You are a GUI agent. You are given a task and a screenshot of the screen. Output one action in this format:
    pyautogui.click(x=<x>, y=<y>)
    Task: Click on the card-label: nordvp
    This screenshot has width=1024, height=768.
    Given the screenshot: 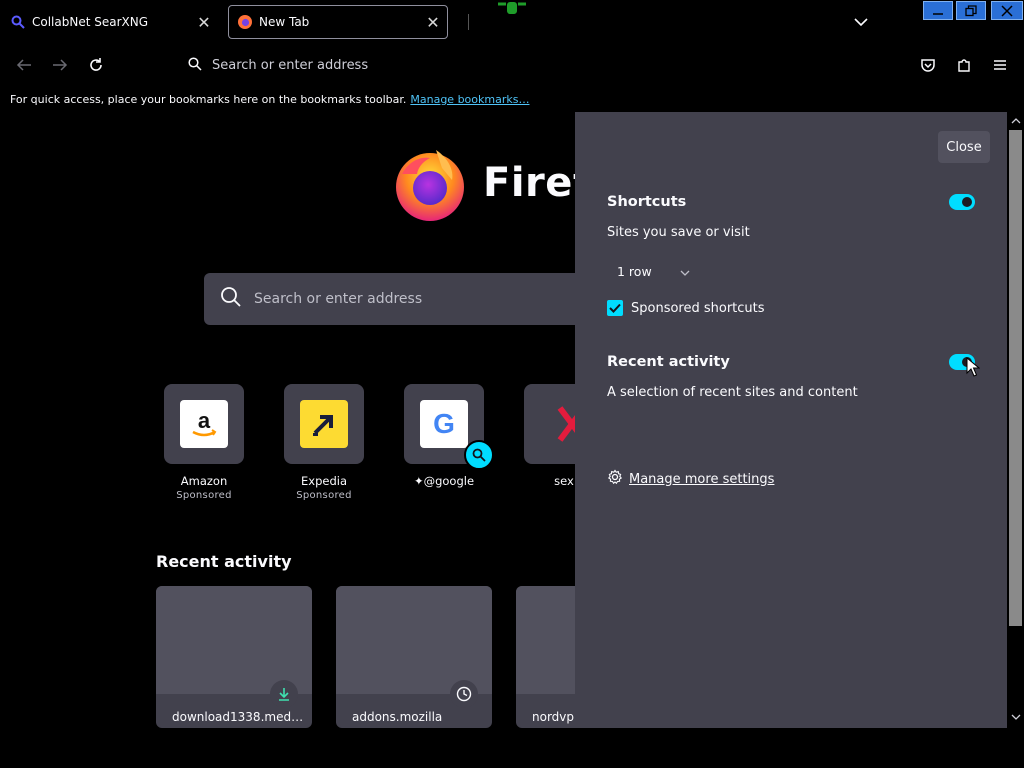 What is the action you would take?
    pyautogui.click(x=553, y=717)
    